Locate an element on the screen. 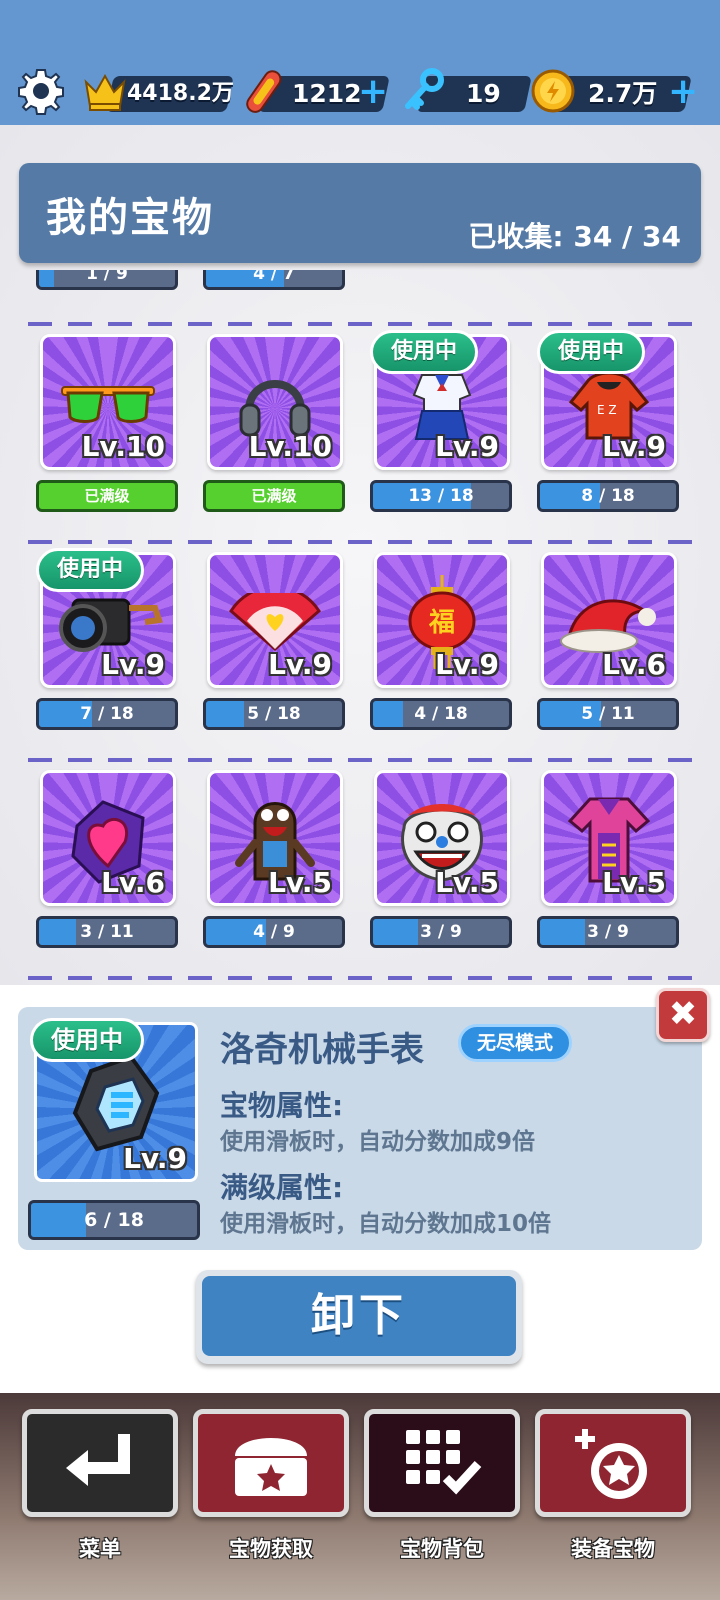 The height and width of the screenshot is (1600, 720). progress-text: 13 / 18 is located at coordinates (441, 496).